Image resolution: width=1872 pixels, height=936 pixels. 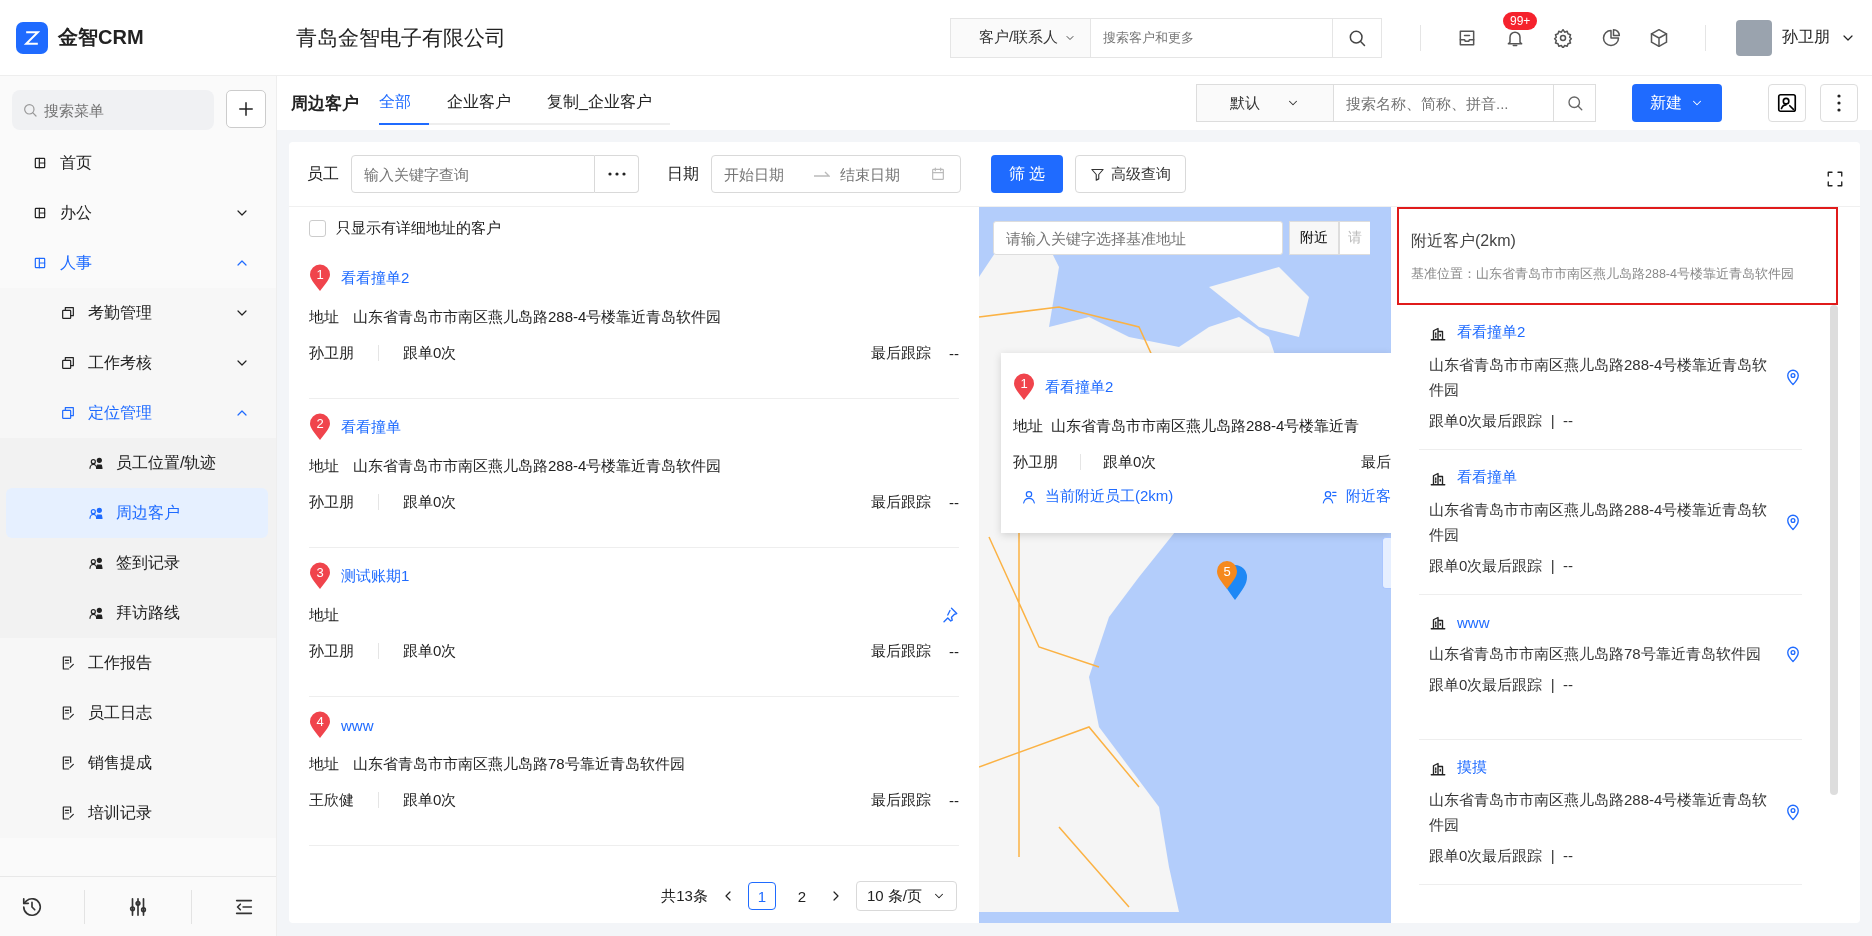 What do you see at coordinates (401, 37) in the screenshot?
I see `company-name: 青岛金智电子有限公司` at bounding box center [401, 37].